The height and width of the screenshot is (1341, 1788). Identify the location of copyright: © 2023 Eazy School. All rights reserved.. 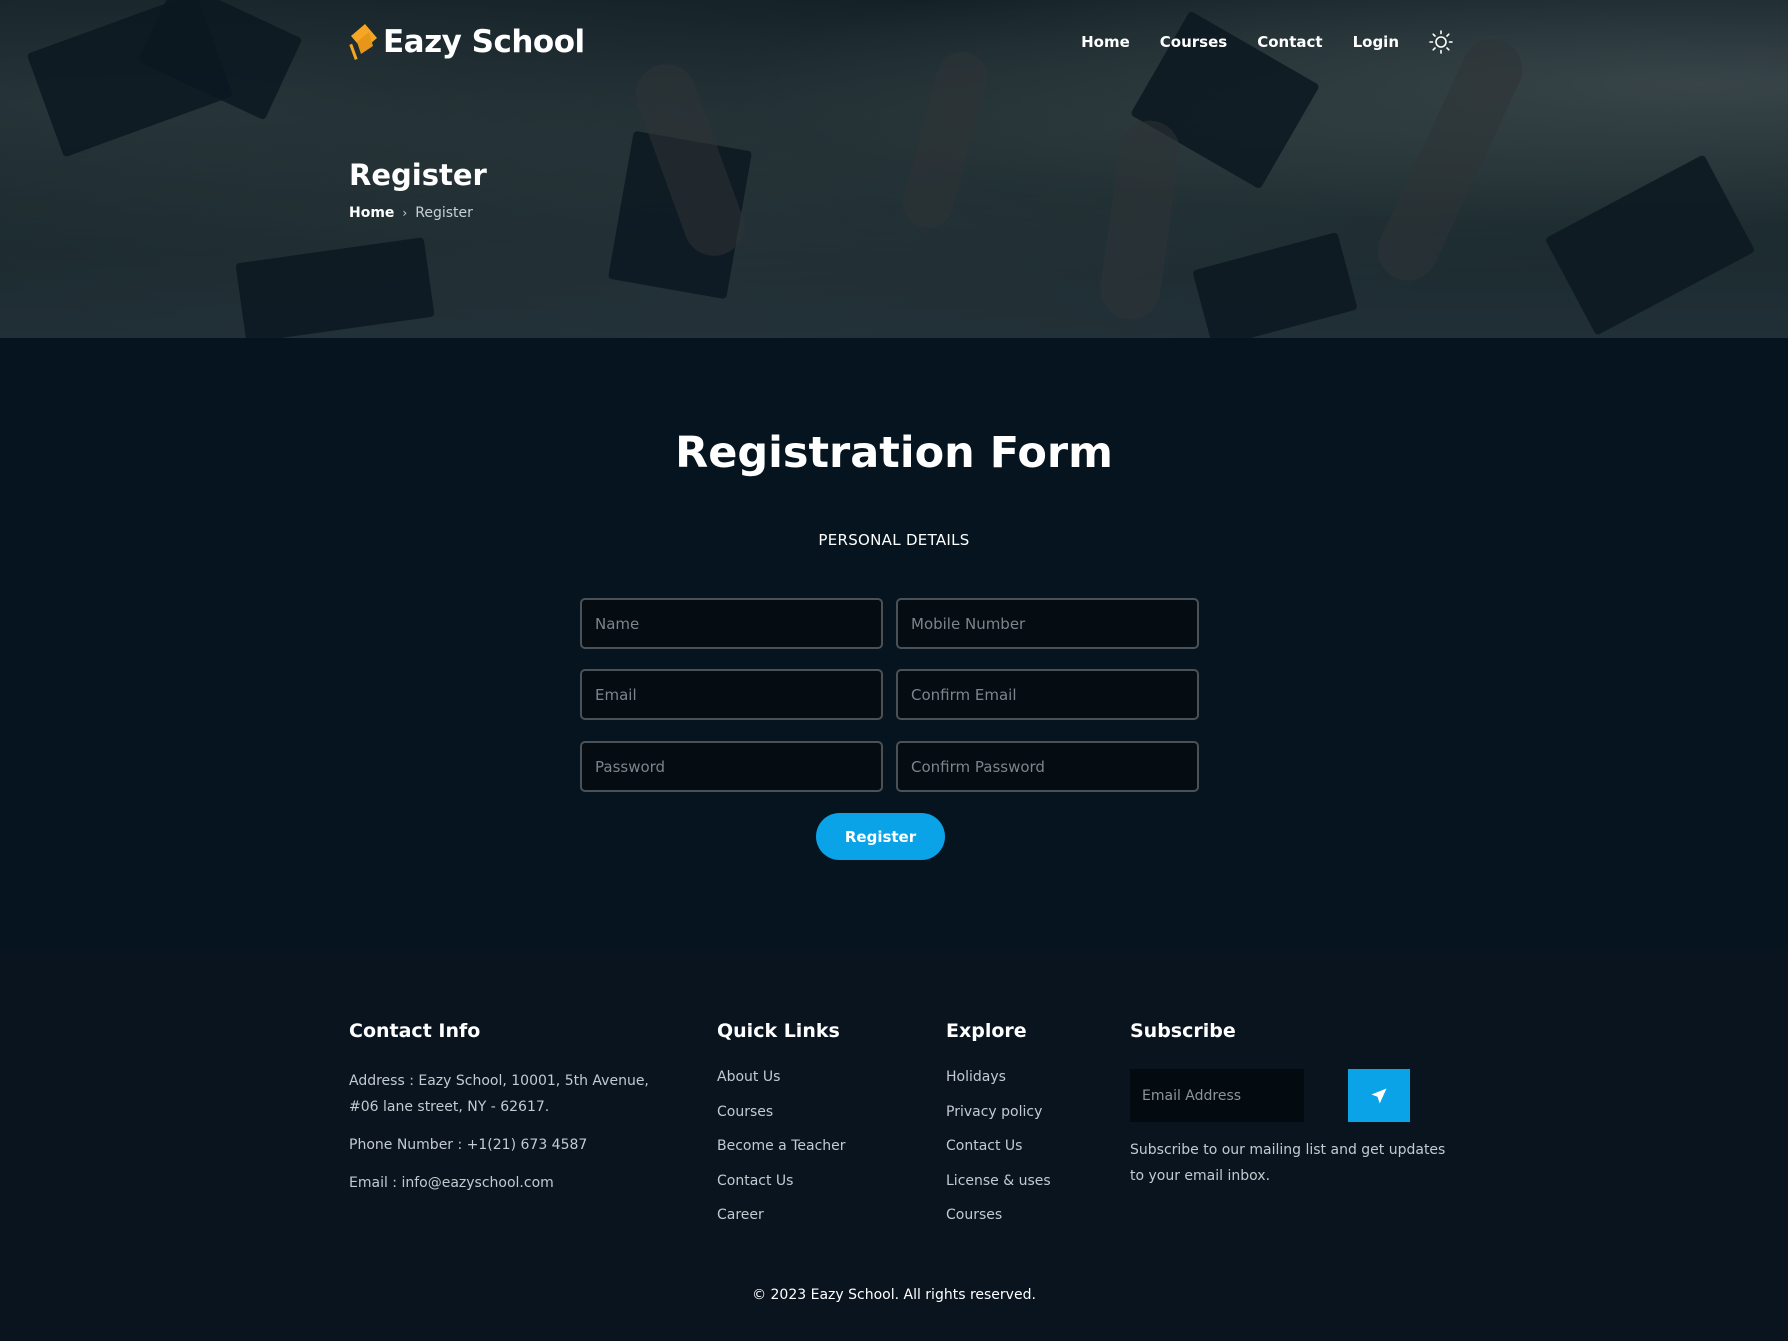
(894, 1295).